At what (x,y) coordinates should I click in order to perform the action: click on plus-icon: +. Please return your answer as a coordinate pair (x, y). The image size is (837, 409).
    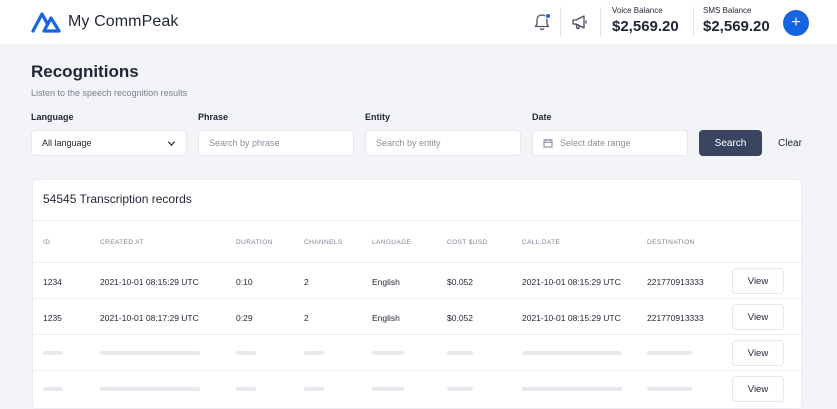
    Looking at the image, I should click on (796, 22).